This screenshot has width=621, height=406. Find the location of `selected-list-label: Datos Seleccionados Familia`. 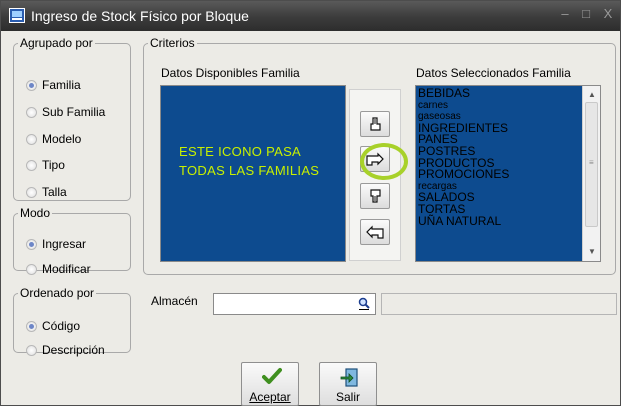

selected-list-label: Datos Seleccionados Familia is located at coordinates (493, 73).